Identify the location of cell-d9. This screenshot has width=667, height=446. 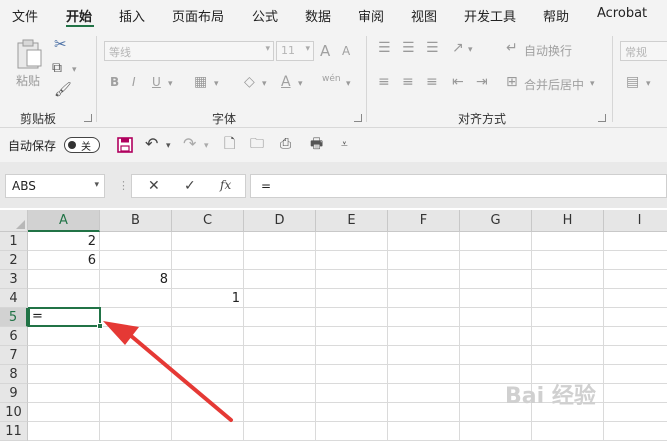
(280, 393).